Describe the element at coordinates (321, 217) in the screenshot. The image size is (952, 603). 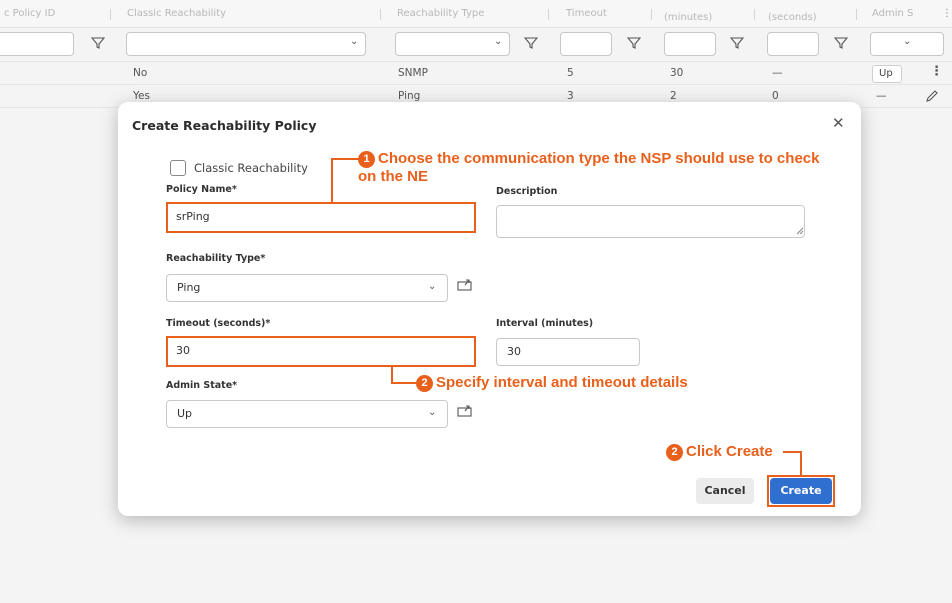
I see `highlight-policy-name` at that location.